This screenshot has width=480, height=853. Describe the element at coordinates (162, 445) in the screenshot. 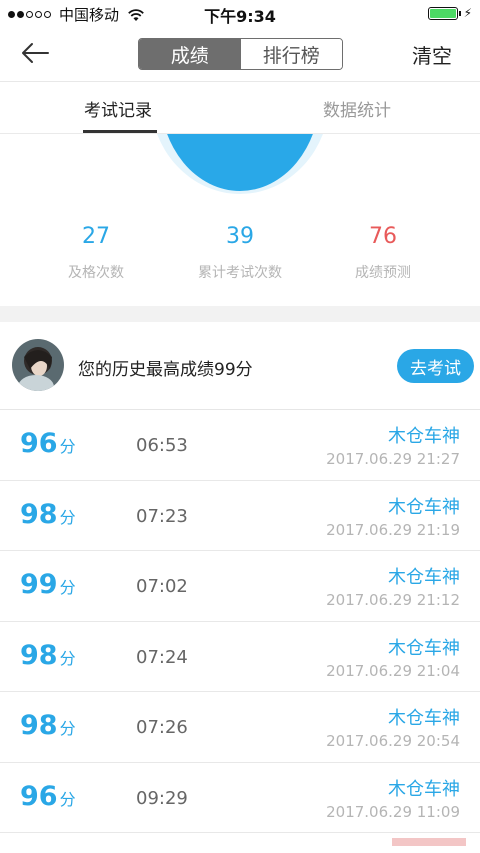

I see `record-duration: 06:53` at that location.